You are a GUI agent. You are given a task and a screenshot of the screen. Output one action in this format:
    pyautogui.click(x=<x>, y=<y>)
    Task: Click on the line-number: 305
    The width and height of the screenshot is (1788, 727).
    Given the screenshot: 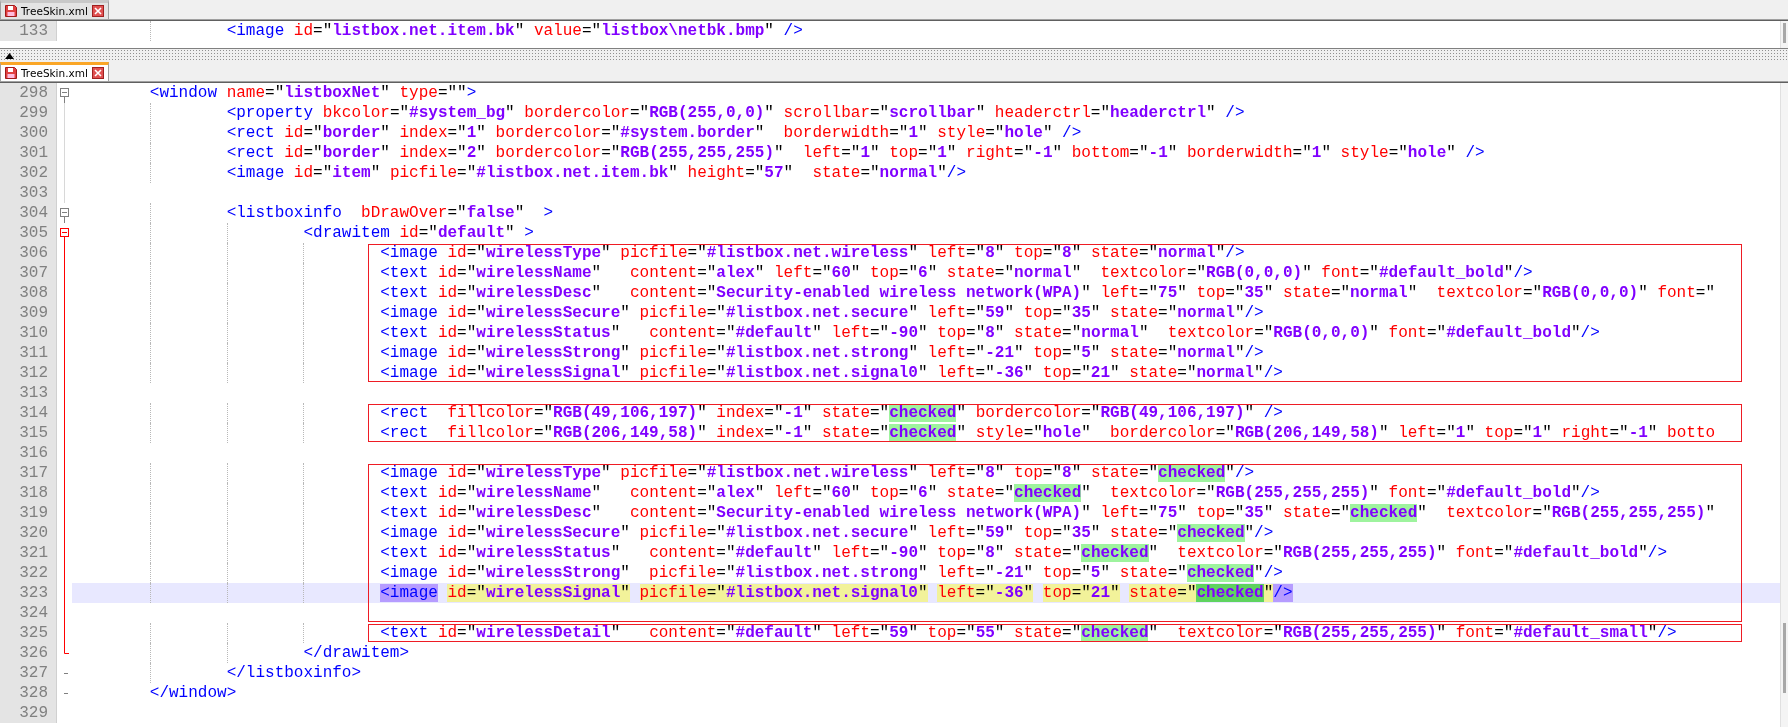 What is the action you would take?
    pyautogui.click(x=28, y=233)
    